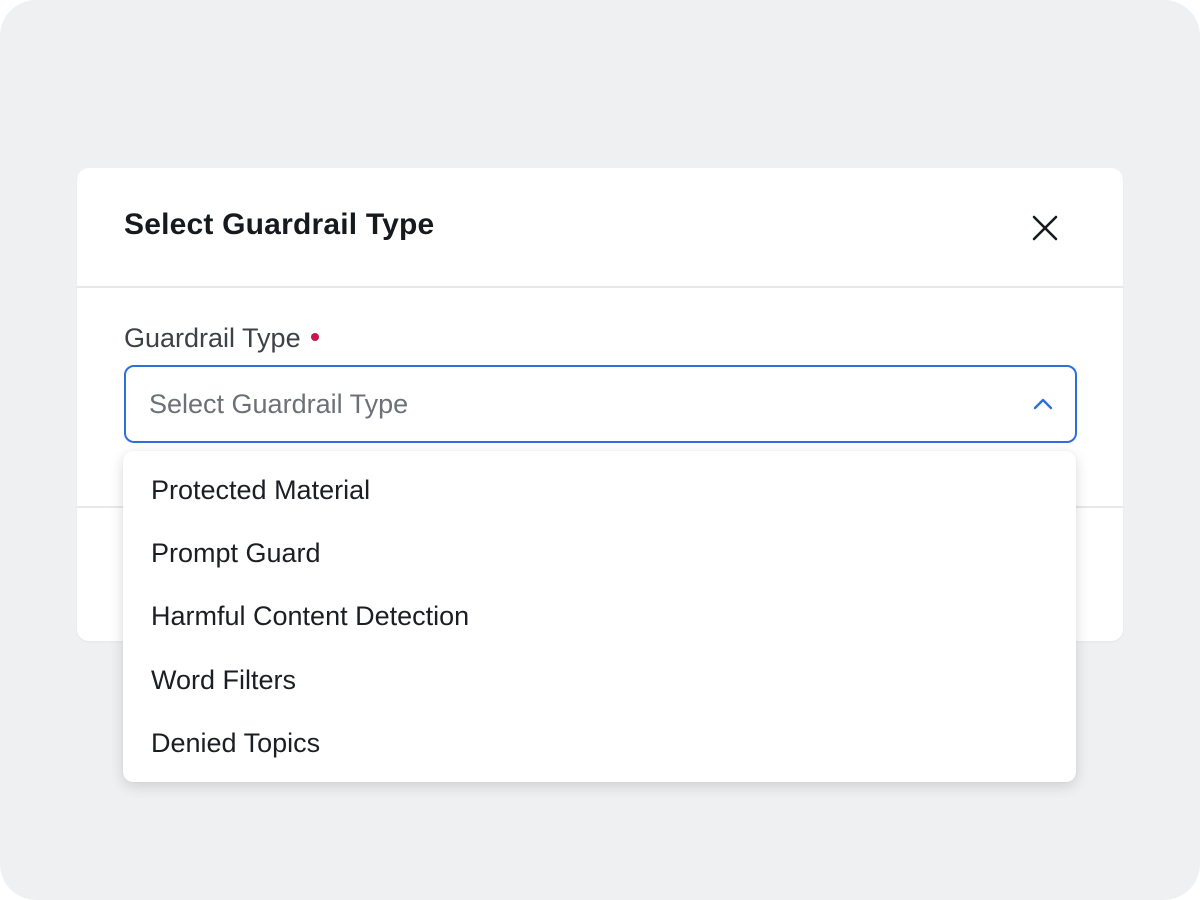  I want to click on option-word-filters: Word Filters, so click(599, 680).